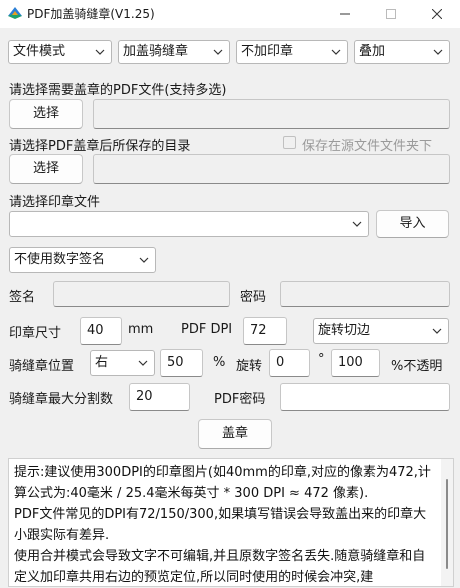 The width and height of the screenshot is (460, 588). What do you see at coordinates (344, 330) in the screenshot?
I see `rotate-mode-select-value: 旋转切边` at bounding box center [344, 330].